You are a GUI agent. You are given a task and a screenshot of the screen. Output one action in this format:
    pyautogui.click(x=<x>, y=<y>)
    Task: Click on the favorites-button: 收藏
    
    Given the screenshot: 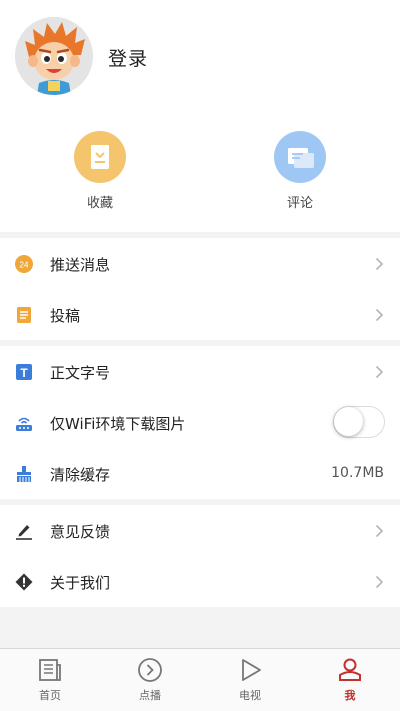 What is the action you would take?
    pyautogui.click(x=100, y=171)
    